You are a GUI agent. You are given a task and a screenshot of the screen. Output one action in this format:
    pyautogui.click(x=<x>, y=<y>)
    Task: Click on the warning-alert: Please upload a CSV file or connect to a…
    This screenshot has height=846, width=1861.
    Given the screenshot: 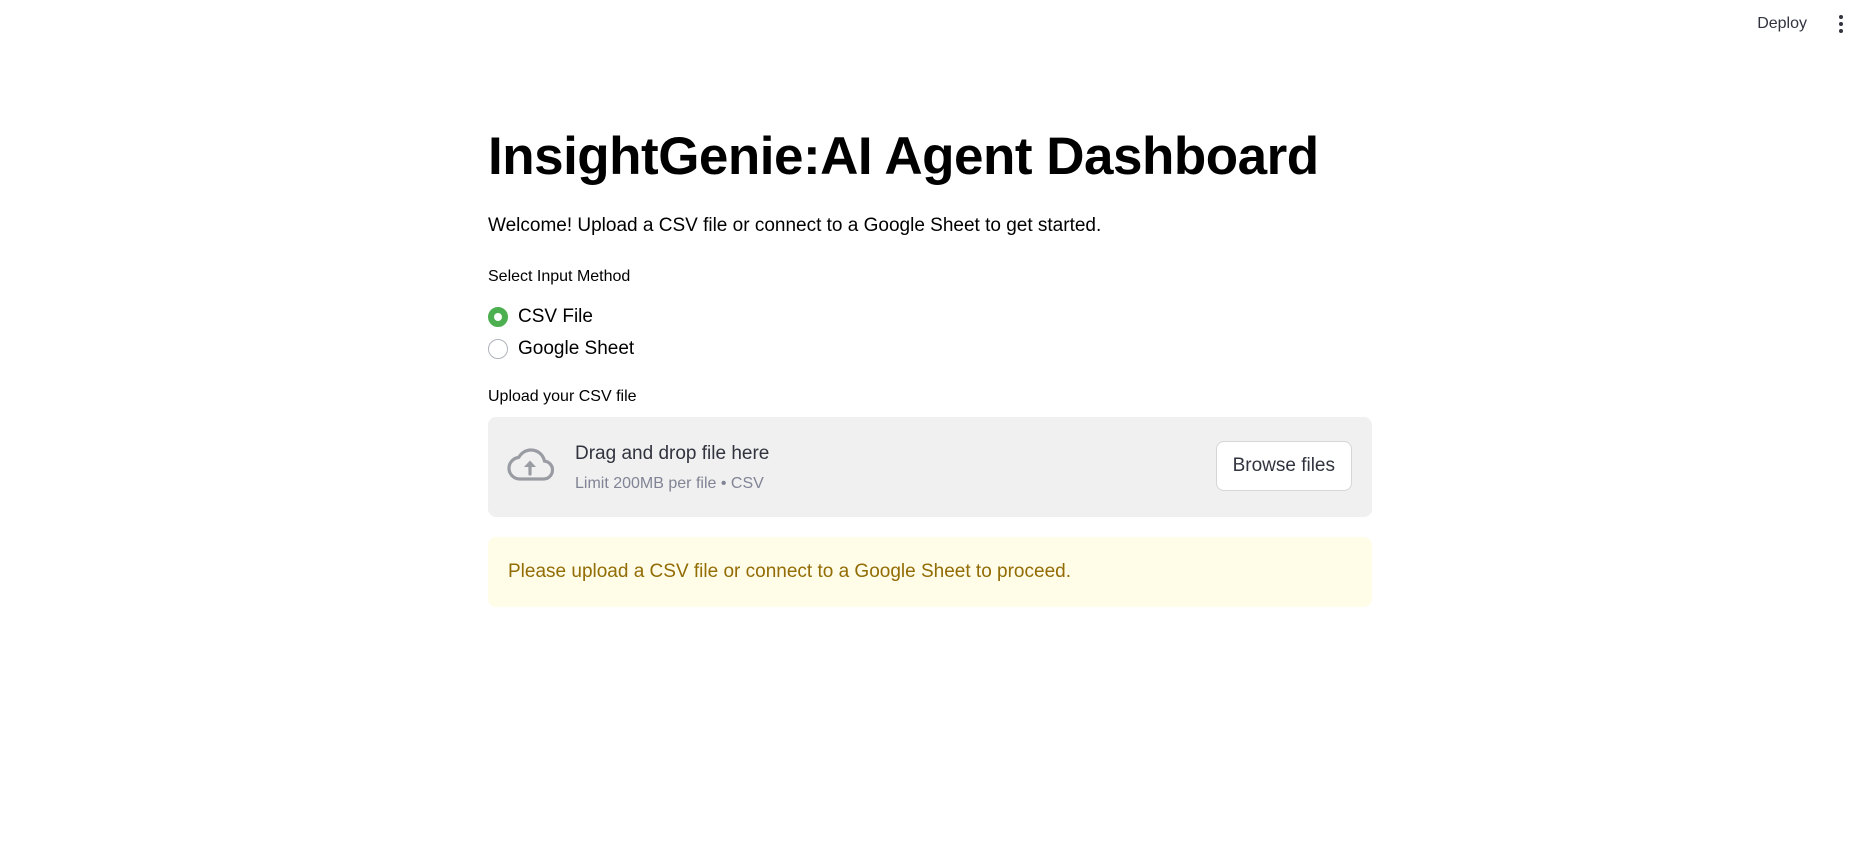 What is the action you would take?
    pyautogui.click(x=930, y=572)
    